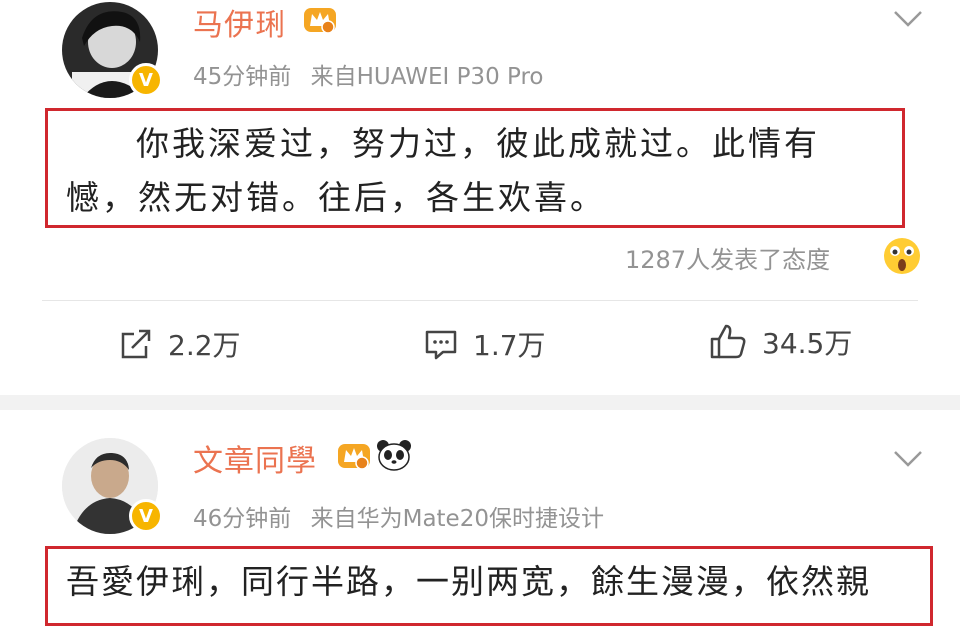  I want to click on post-meta: 46分钟前 来自华为Mate20保时捷设计, so click(398, 516).